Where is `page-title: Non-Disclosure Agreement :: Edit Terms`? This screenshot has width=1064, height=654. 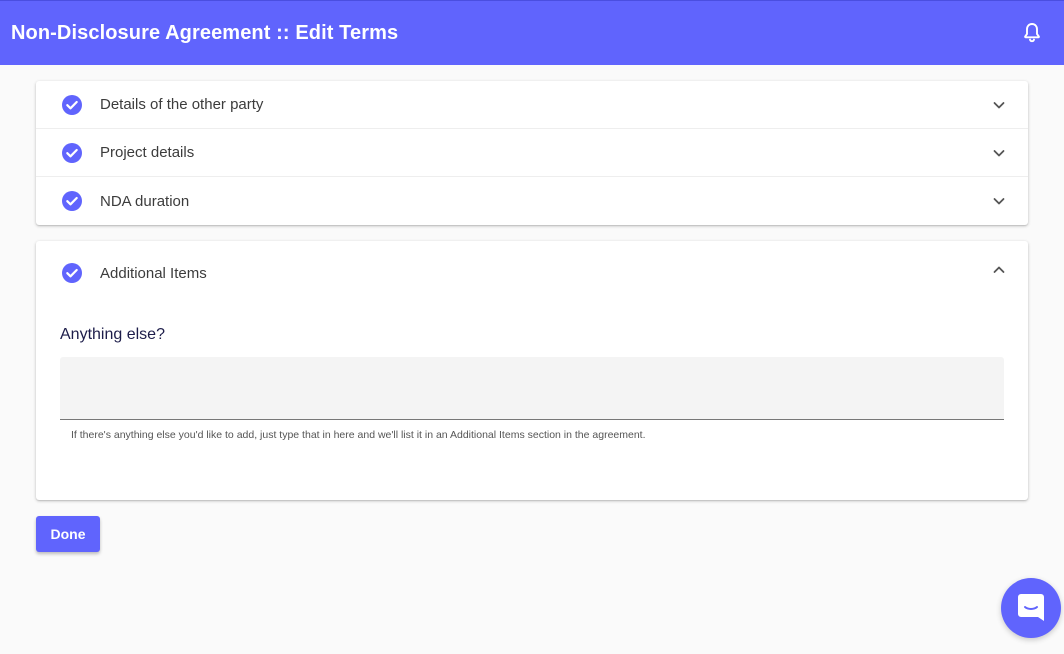
page-title: Non-Disclosure Agreement :: Edit Terms is located at coordinates (205, 32).